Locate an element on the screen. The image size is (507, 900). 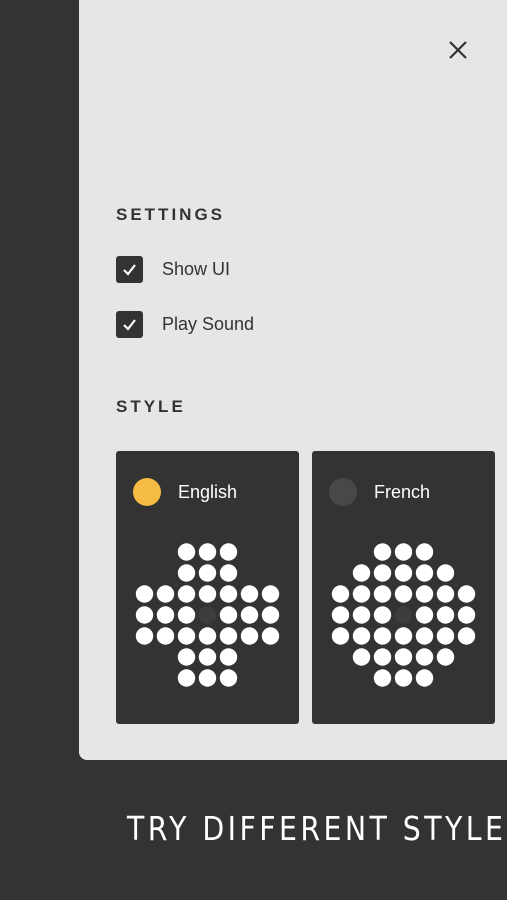
tagline: TRY DIFFERENT STYLES is located at coordinates (317, 828).